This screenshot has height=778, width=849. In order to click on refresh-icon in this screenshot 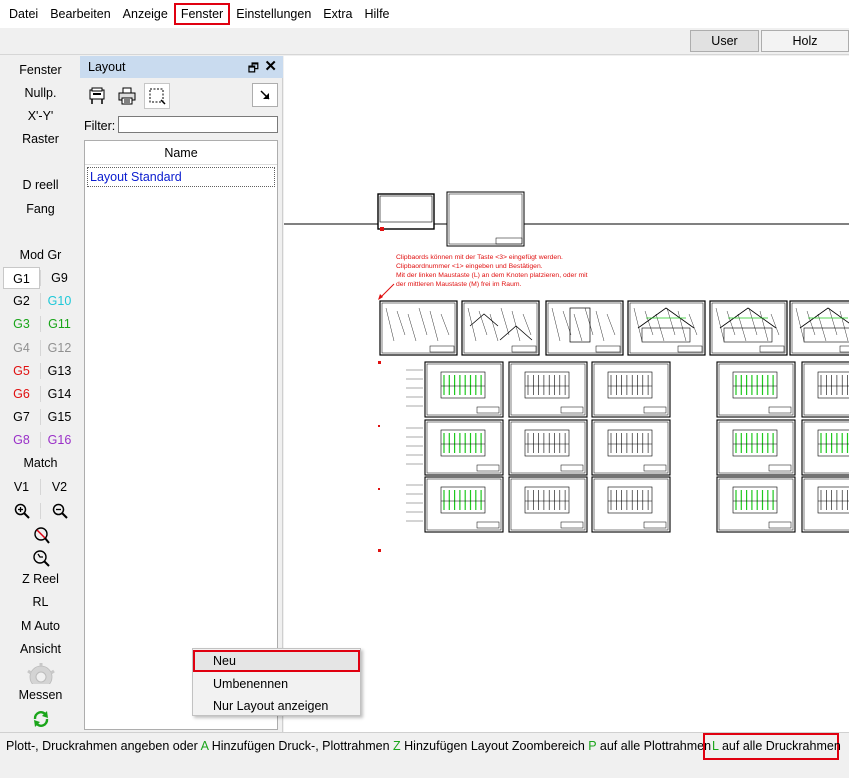, I will do `click(40, 719)`.